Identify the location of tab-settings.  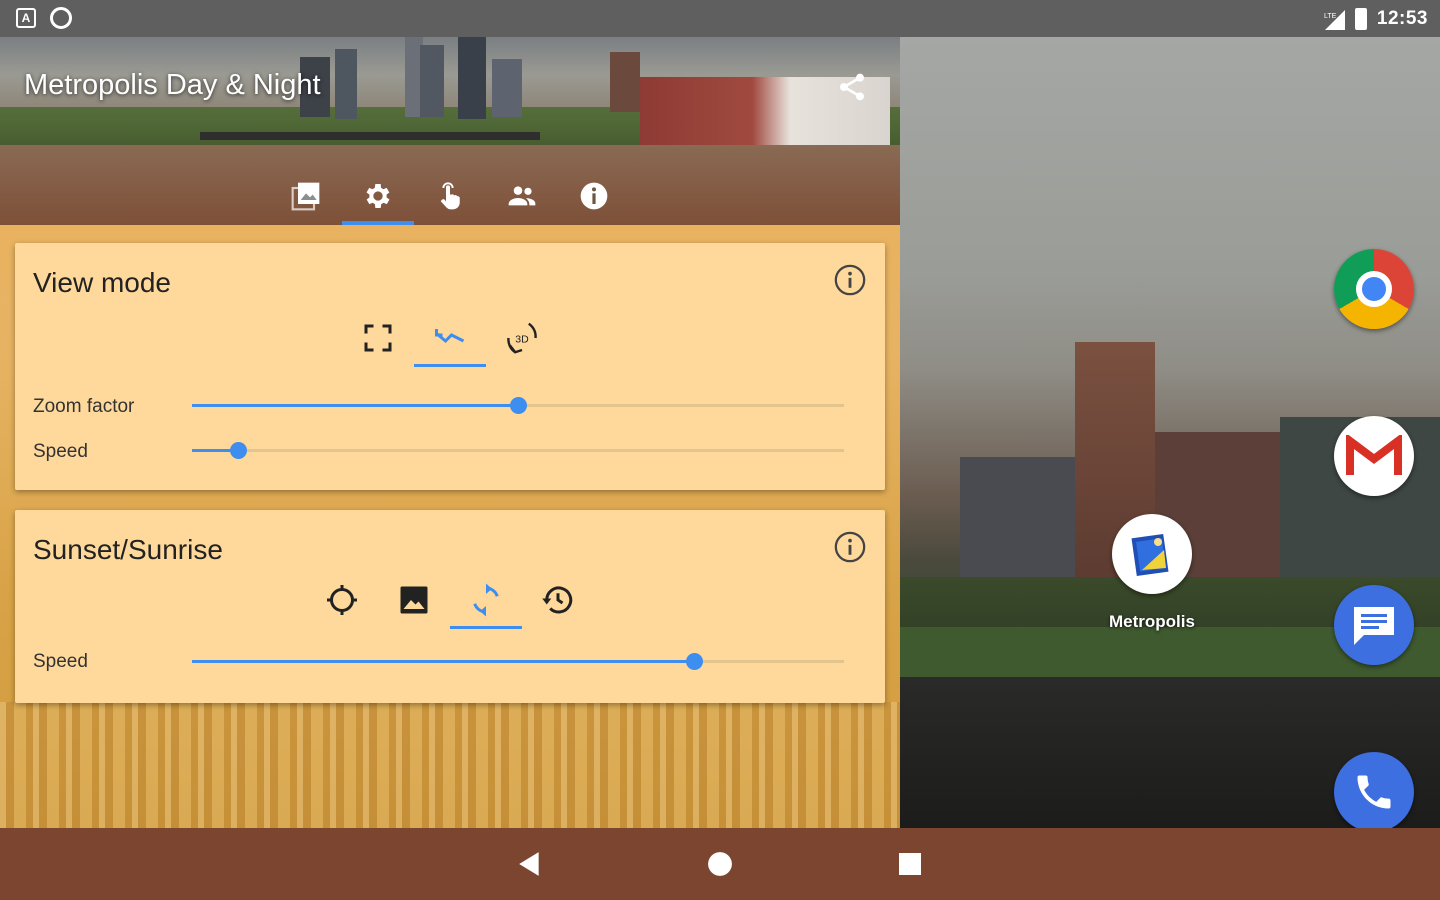
(378, 196).